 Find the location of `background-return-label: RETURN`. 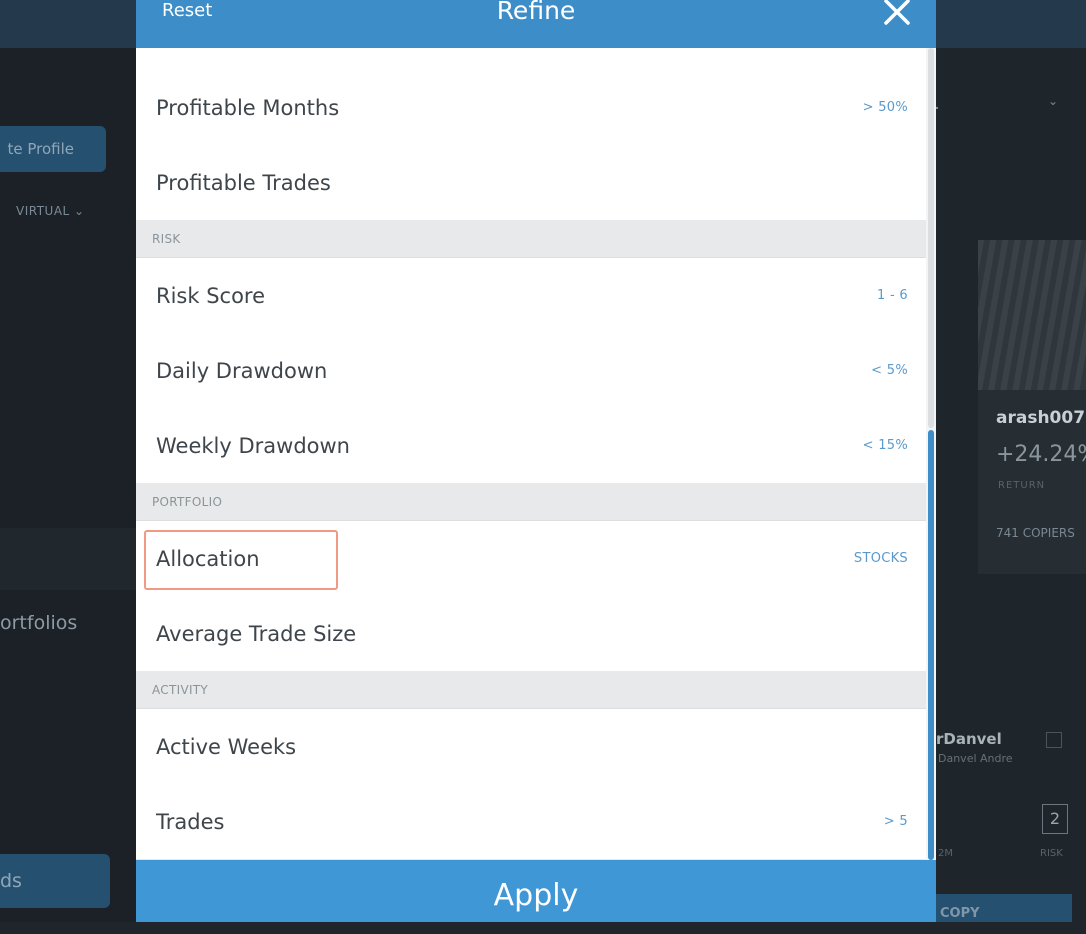

background-return-label: RETURN is located at coordinates (1021, 485).